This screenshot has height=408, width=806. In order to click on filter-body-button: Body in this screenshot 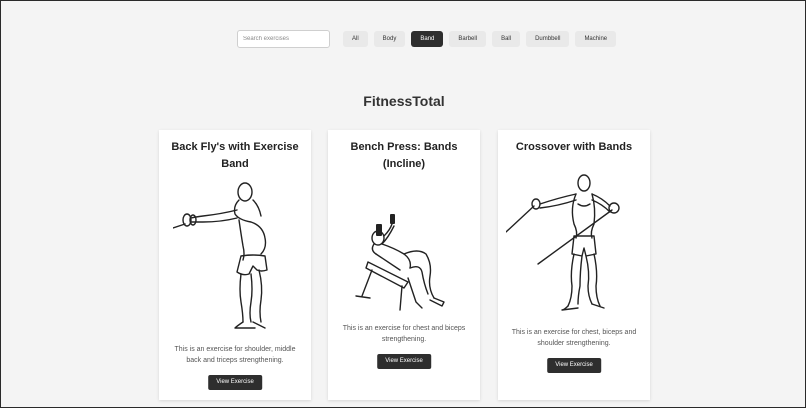, I will do `click(389, 39)`.